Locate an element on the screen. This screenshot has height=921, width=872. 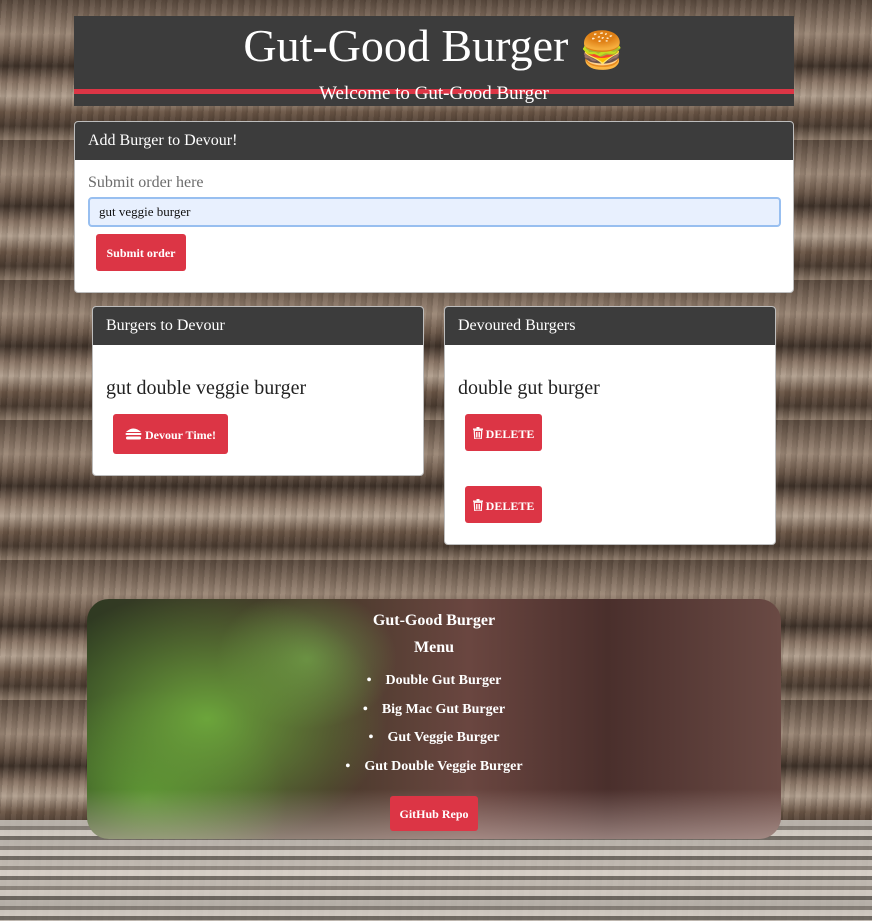
devour-button-label: Devour Time! is located at coordinates (180, 435).